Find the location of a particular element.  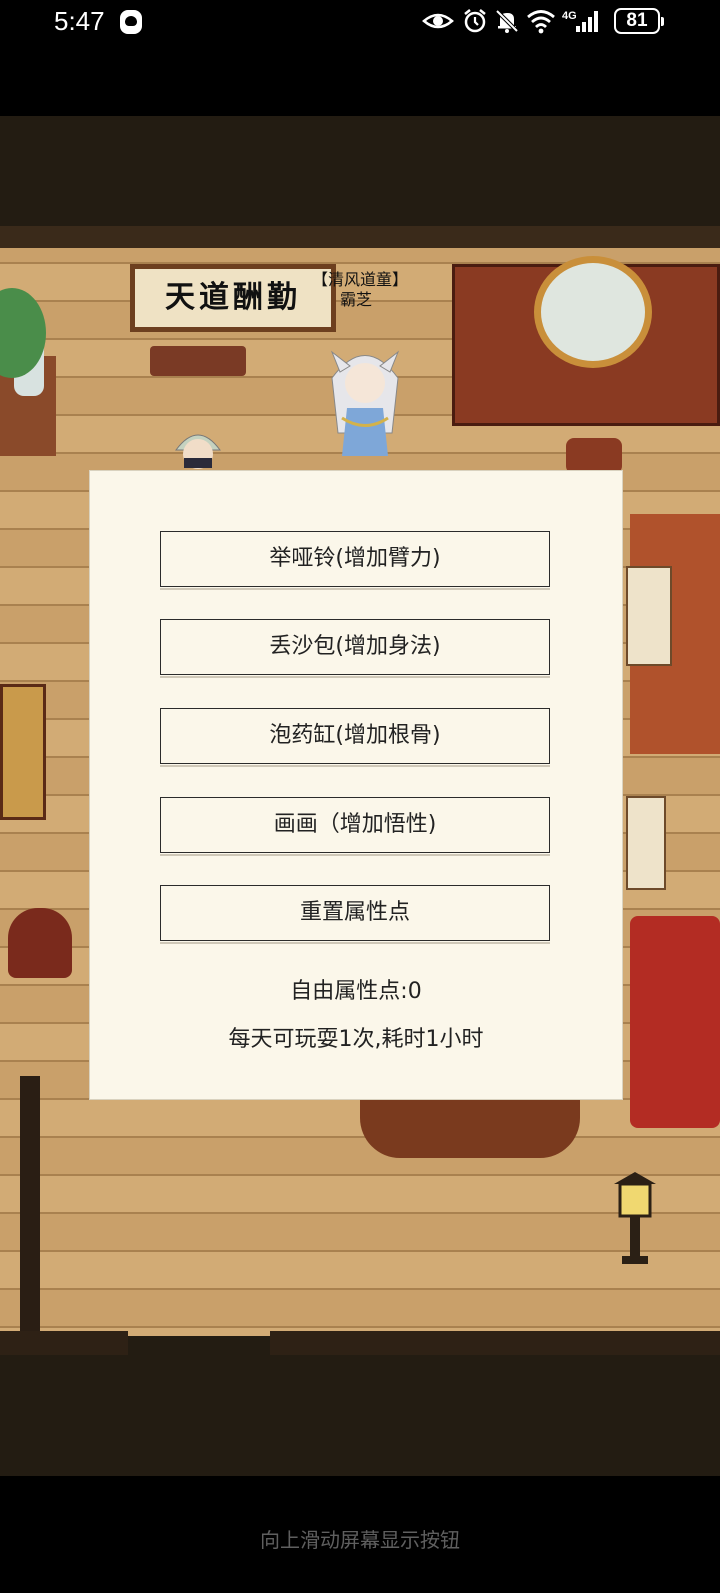

qq-icon is located at coordinates (131, 22).